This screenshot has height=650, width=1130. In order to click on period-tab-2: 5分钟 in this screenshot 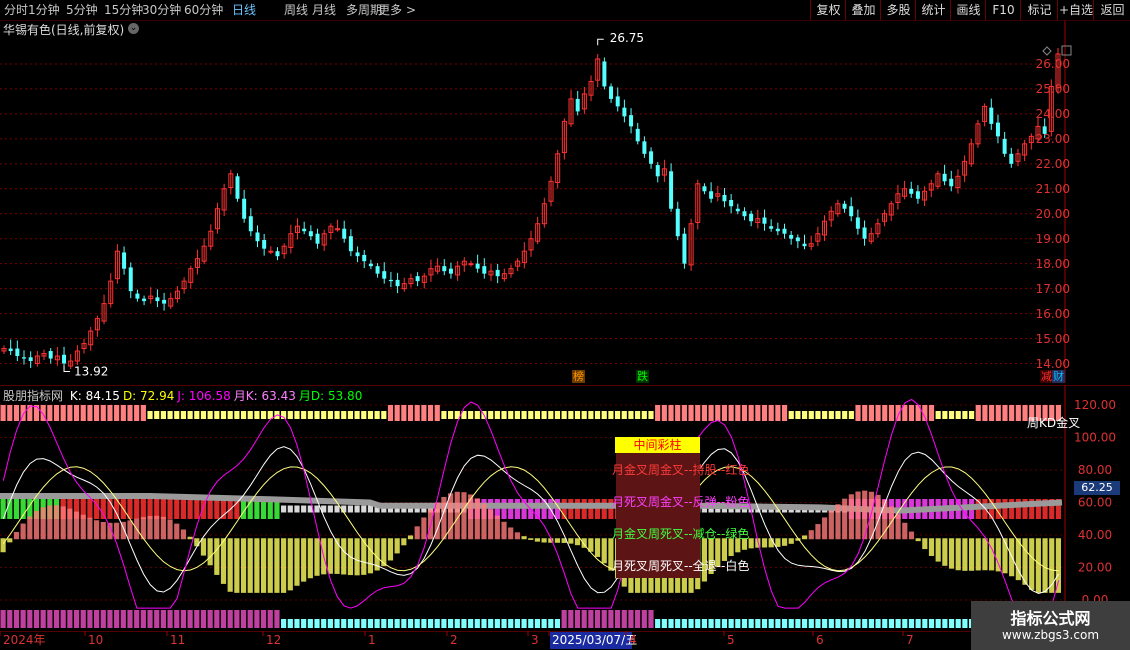, I will do `click(82, 10)`.